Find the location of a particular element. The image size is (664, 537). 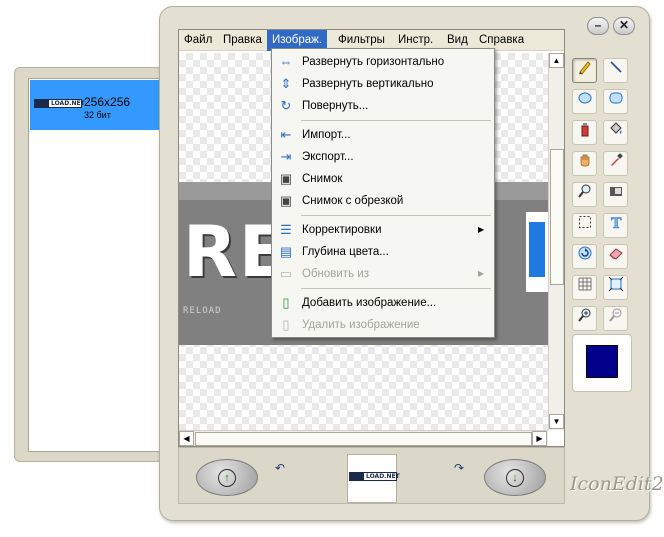

current-color-swatch is located at coordinates (602, 361).